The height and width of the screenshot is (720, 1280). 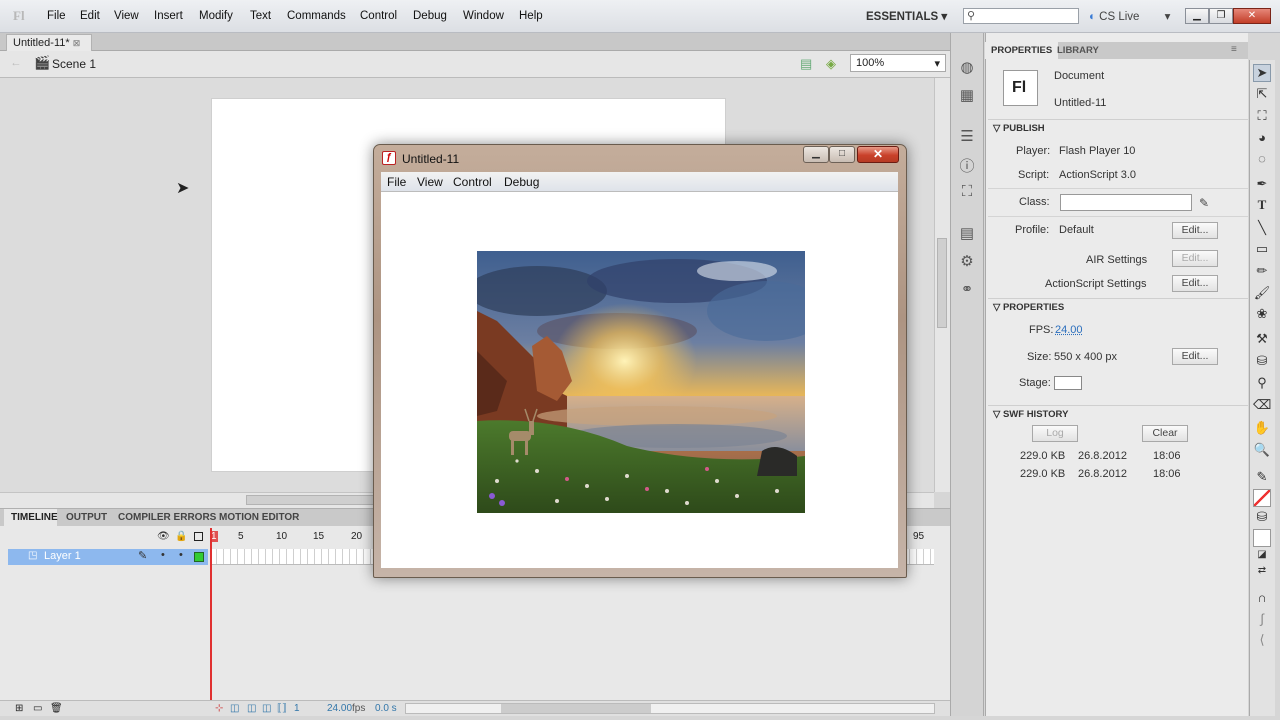 I want to click on straighten-icon: ⟨, so click(x=1262, y=641).